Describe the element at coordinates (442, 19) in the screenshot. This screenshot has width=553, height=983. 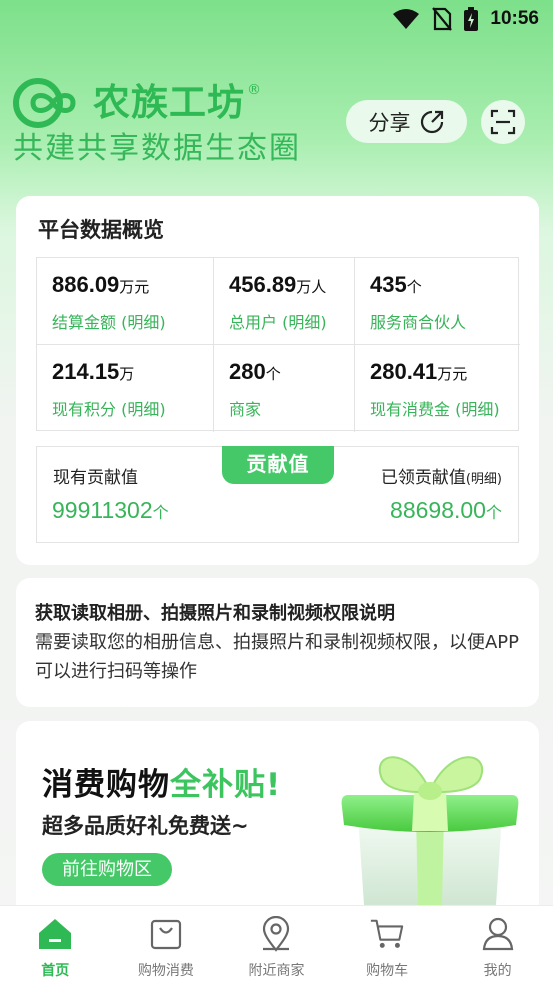
I see `no-sim-icon` at that location.